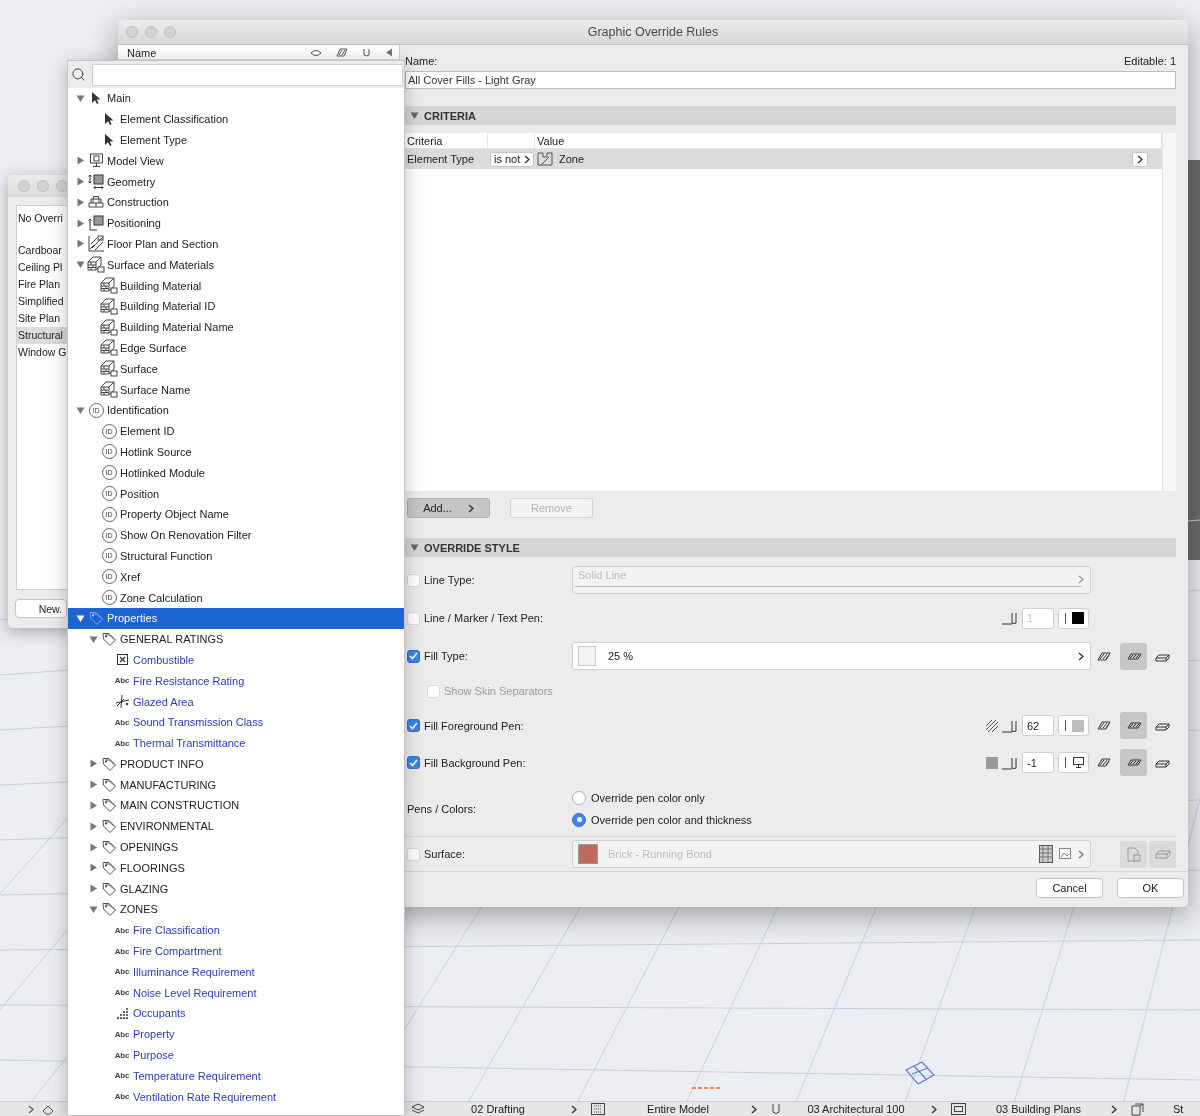  Describe the element at coordinates (236, 285) in the screenshot. I see `tree-item: Building Material` at that location.